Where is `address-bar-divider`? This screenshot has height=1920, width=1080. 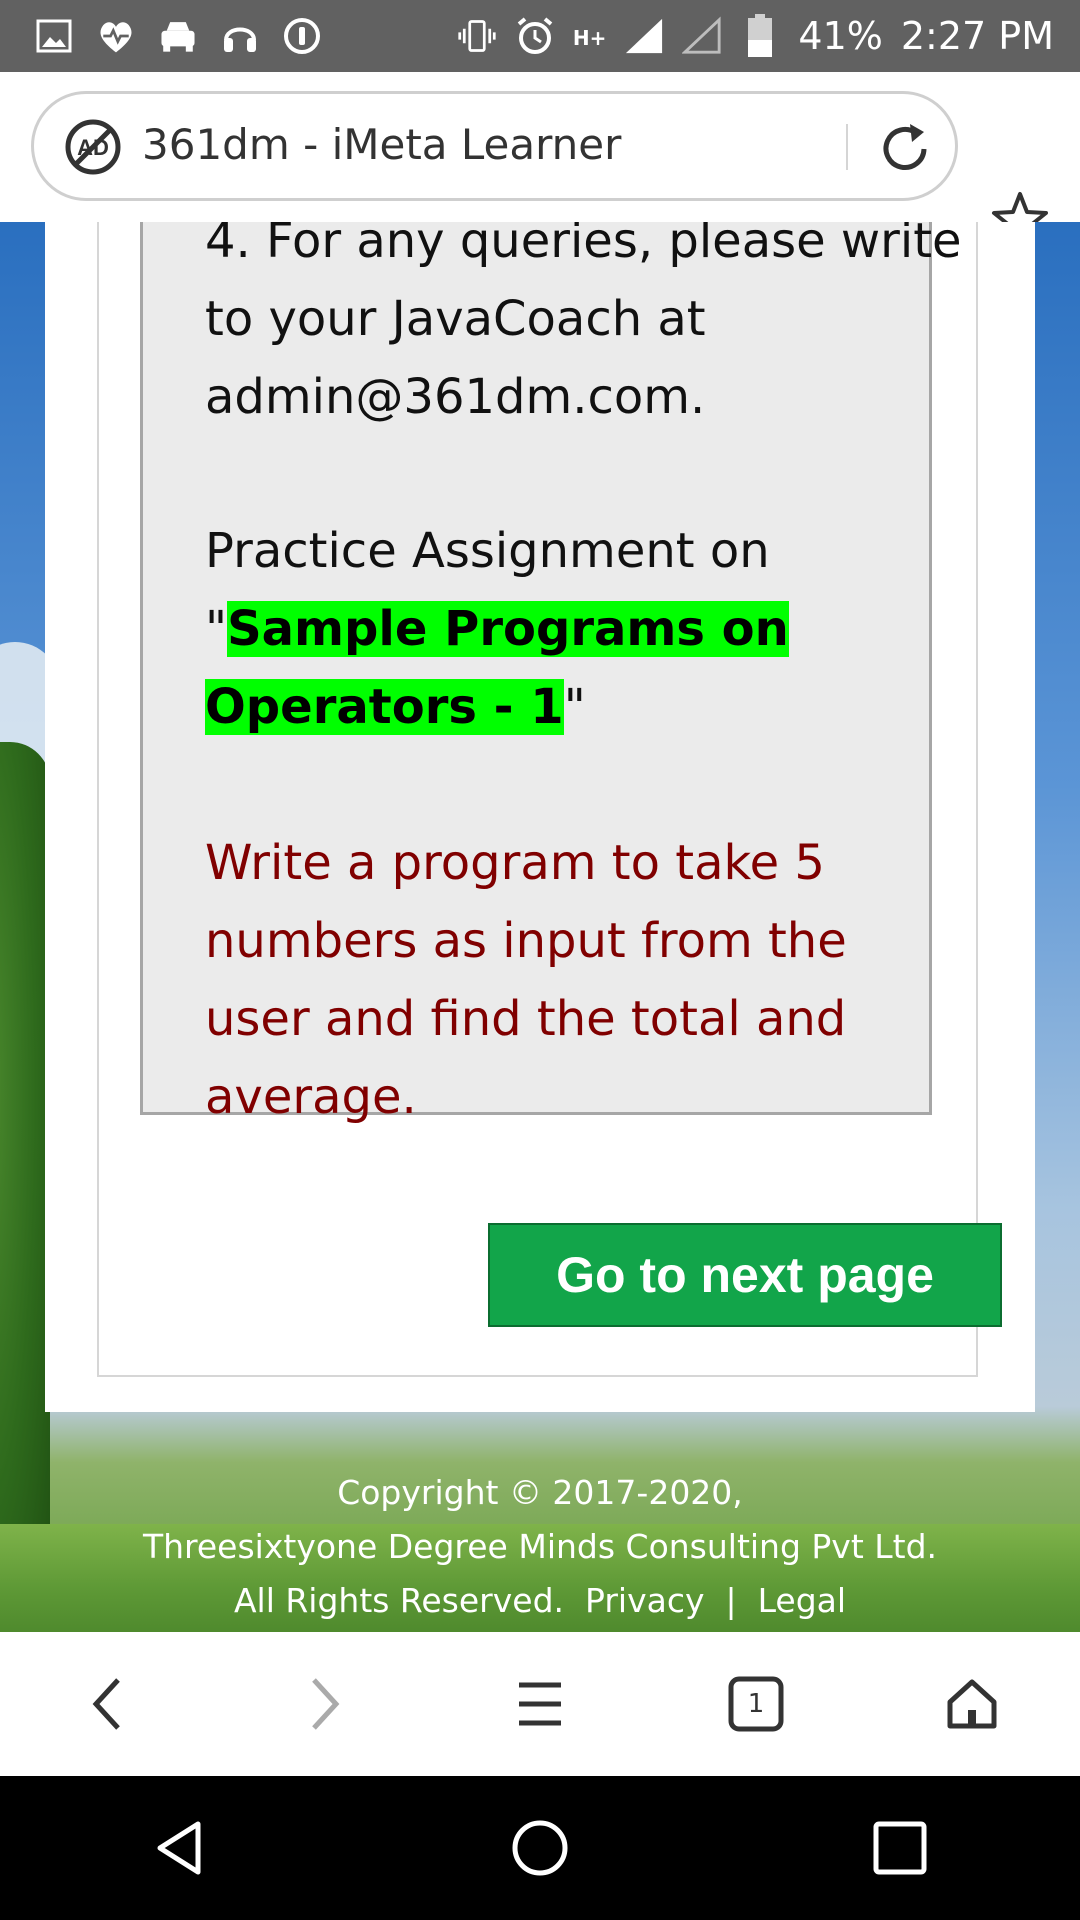
address-bar-divider is located at coordinates (847, 147).